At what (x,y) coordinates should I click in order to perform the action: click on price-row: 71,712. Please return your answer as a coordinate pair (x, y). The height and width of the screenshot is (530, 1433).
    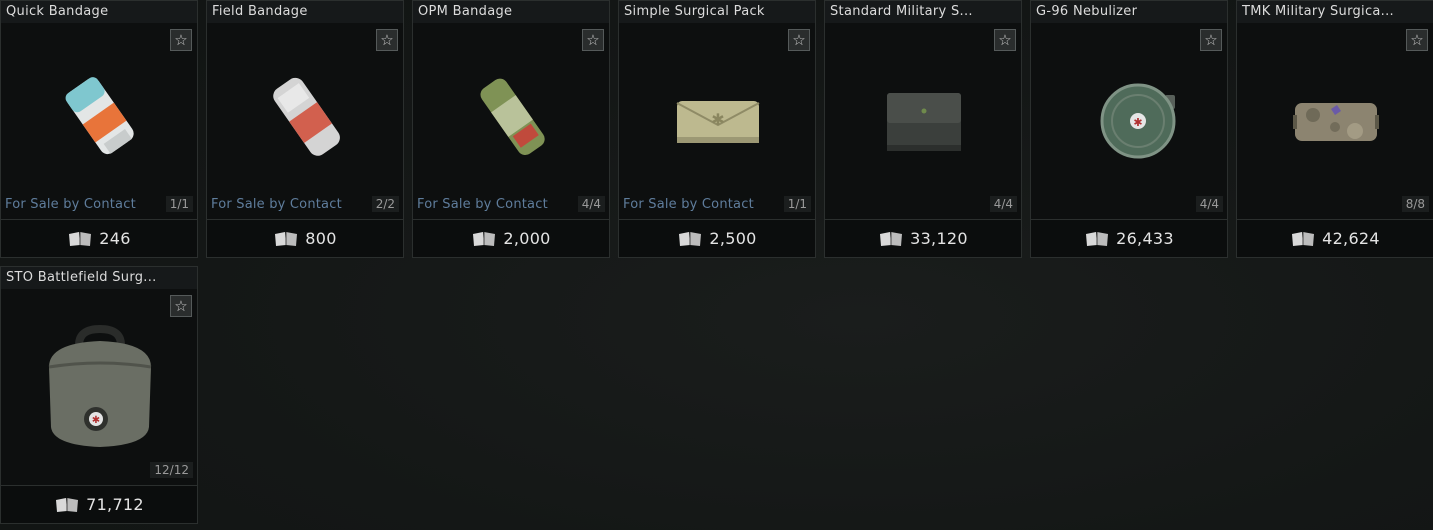
    Looking at the image, I should click on (99, 504).